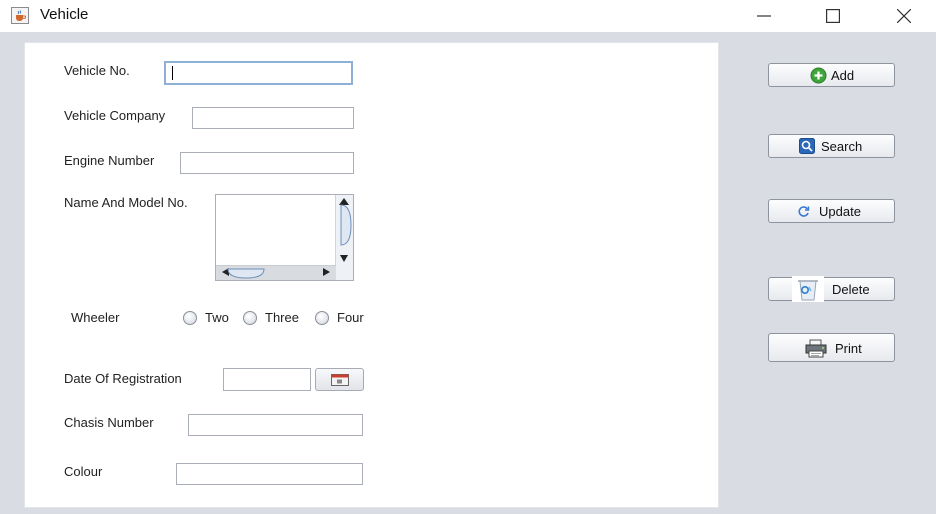 The image size is (936, 514). I want to click on delete-button: Delete, so click(831, 289).